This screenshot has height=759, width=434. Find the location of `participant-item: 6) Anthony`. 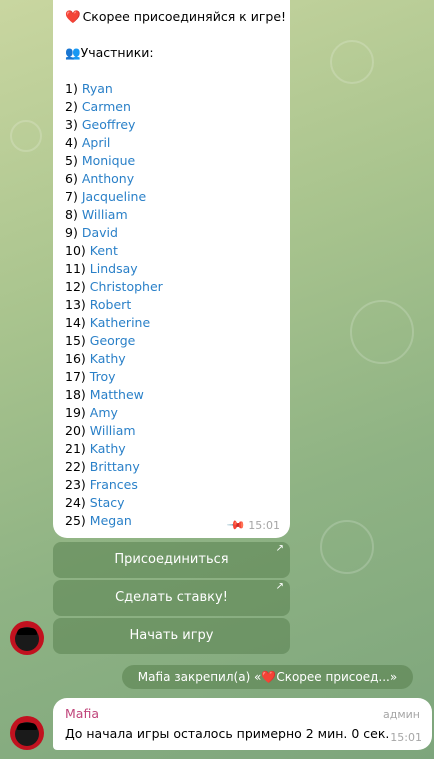

participant-item: 6) Anthony is located at coordinates (100, 178).